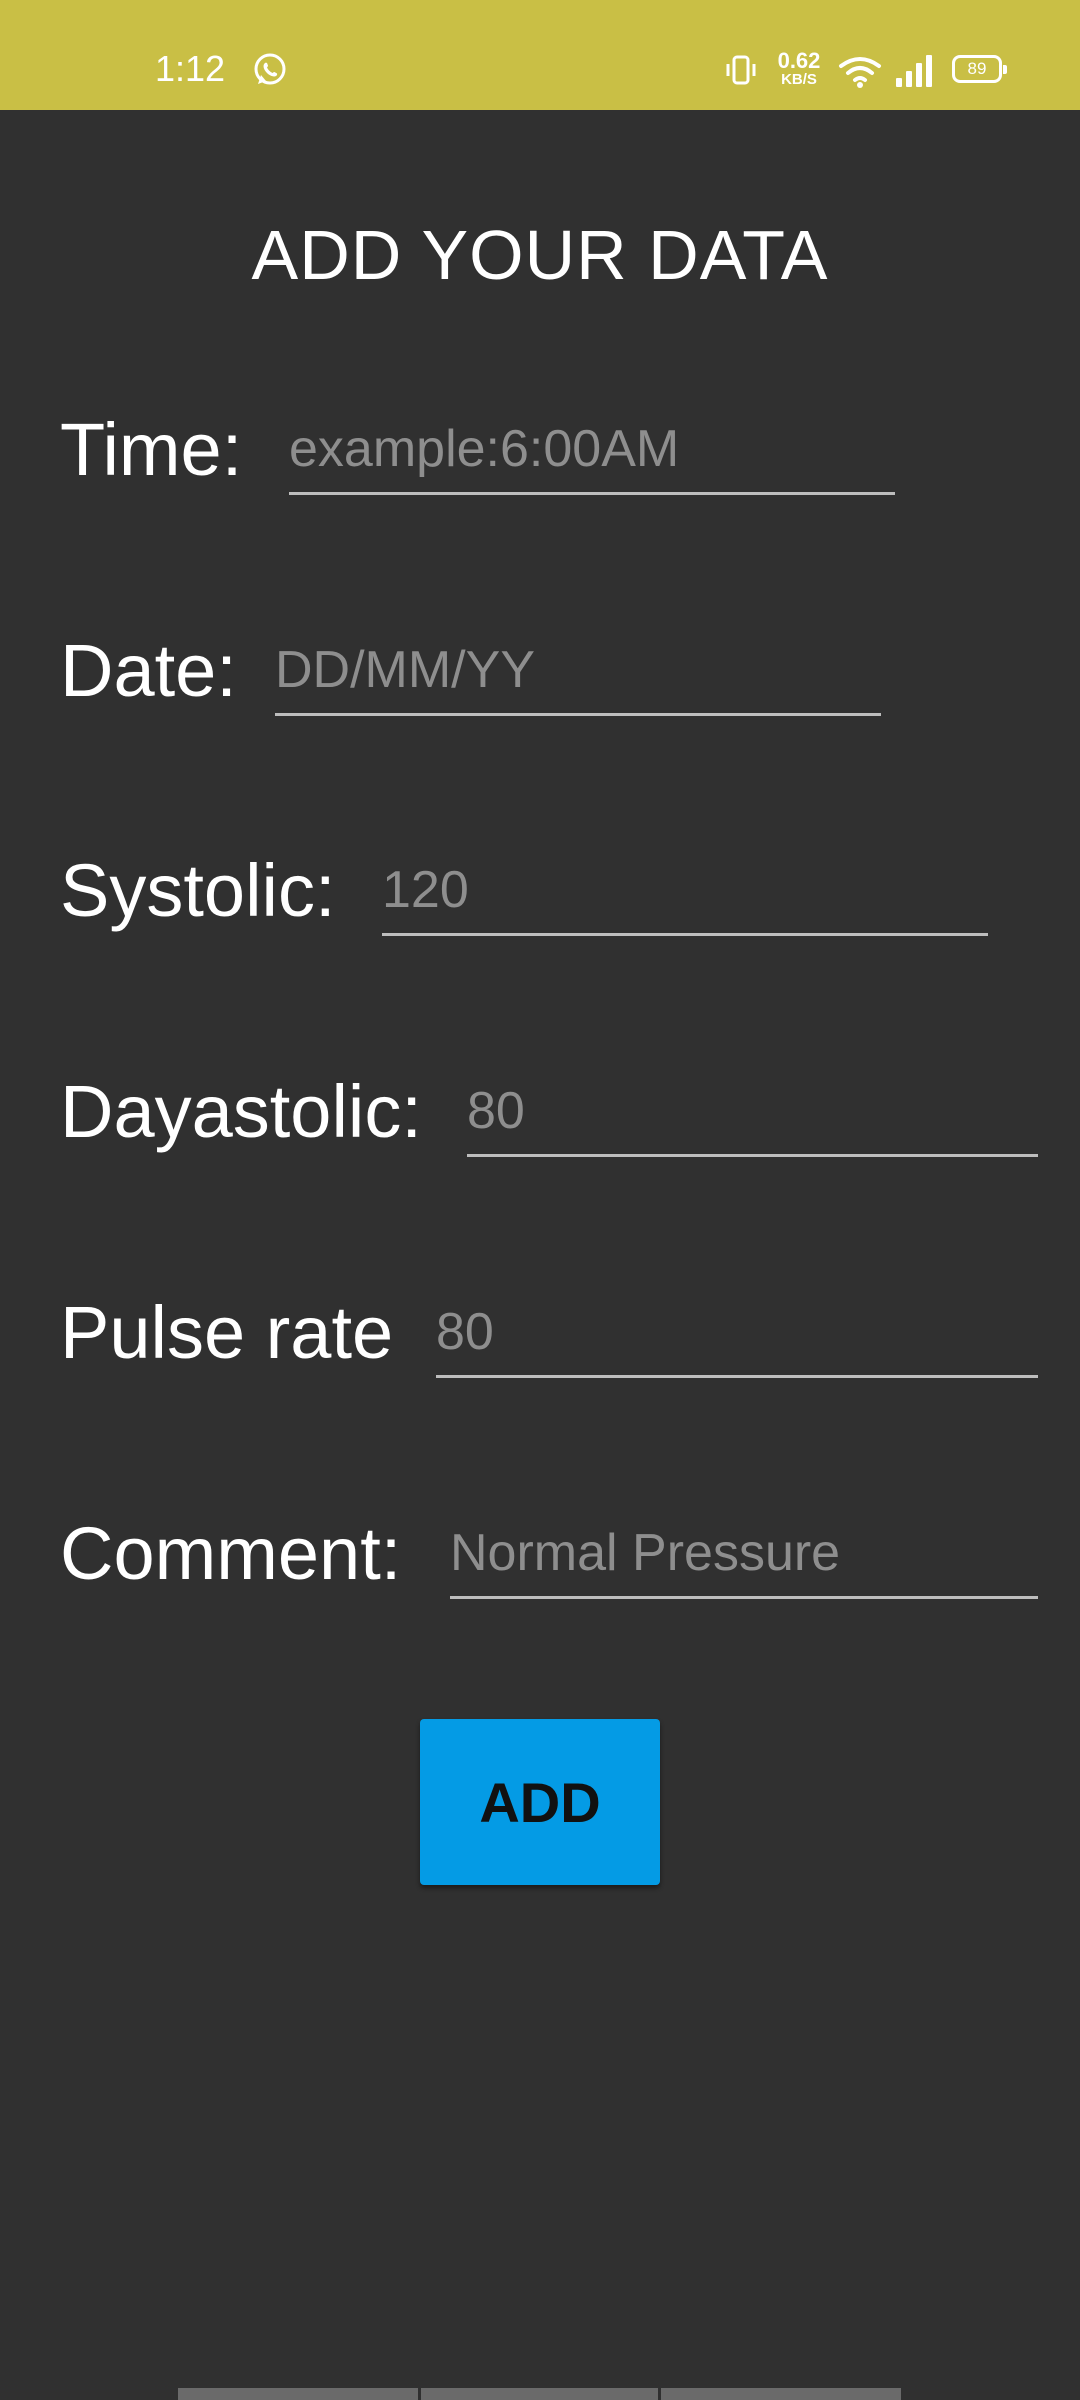 The width and height of the screenshot is (1080, 2400). What do you see at coordinates (241, 1111) in the screenshot?
I see `diastolic-label: Dayastolic:` at bounding box center [241, 1111].